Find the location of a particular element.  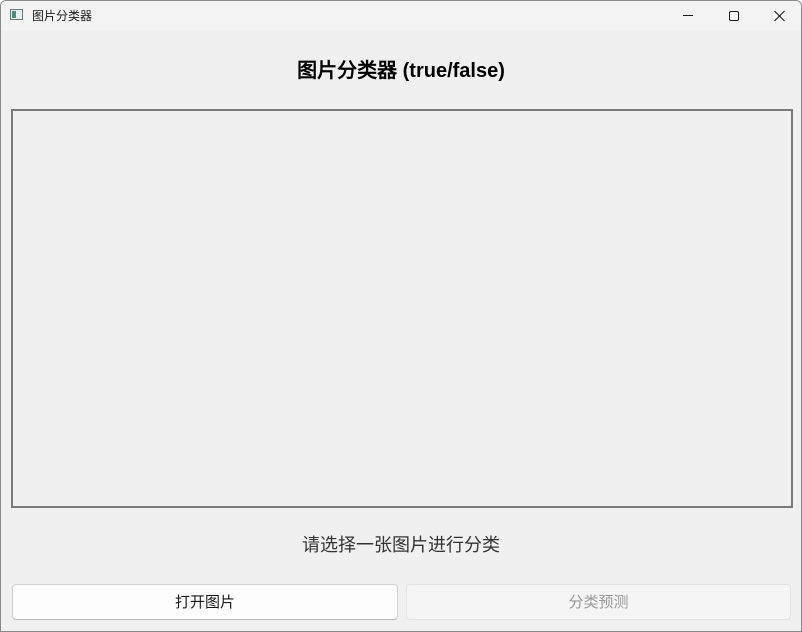

close-icon is located at coordinates (780, 16).